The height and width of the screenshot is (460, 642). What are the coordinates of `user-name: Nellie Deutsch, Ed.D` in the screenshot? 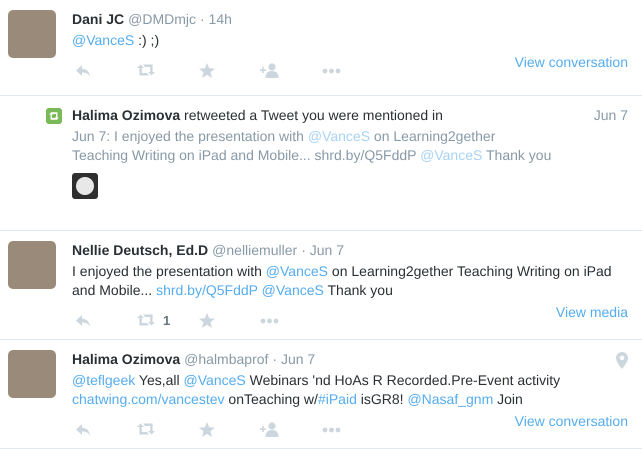 It's located at (140, 250).